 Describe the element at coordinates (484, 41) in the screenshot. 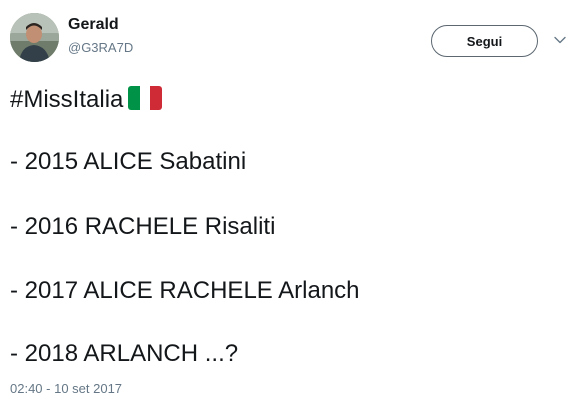

I see `follow-button: Segui` at that location.